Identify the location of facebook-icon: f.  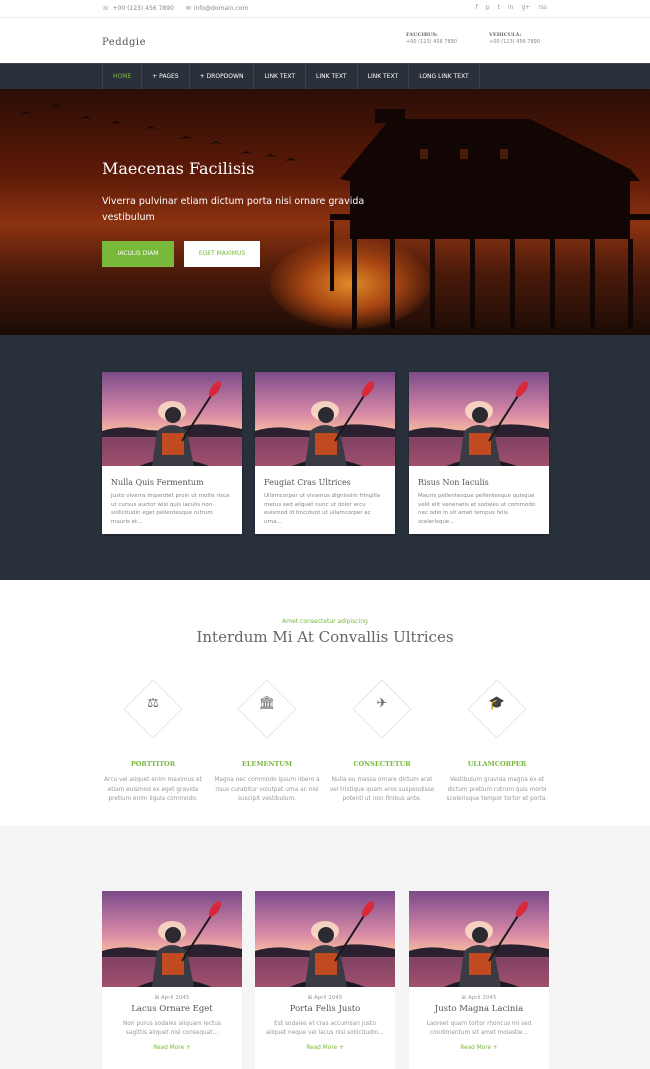
(477, 7).